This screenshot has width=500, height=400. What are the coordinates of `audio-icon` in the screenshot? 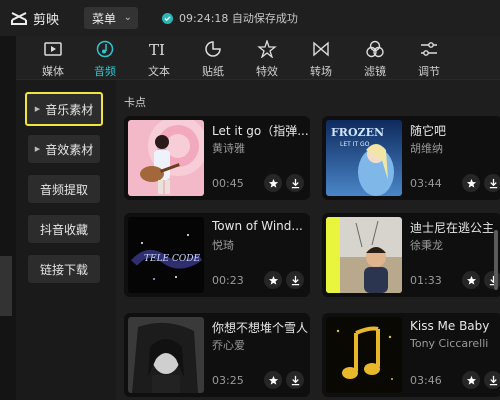 It's located at (105, 49).